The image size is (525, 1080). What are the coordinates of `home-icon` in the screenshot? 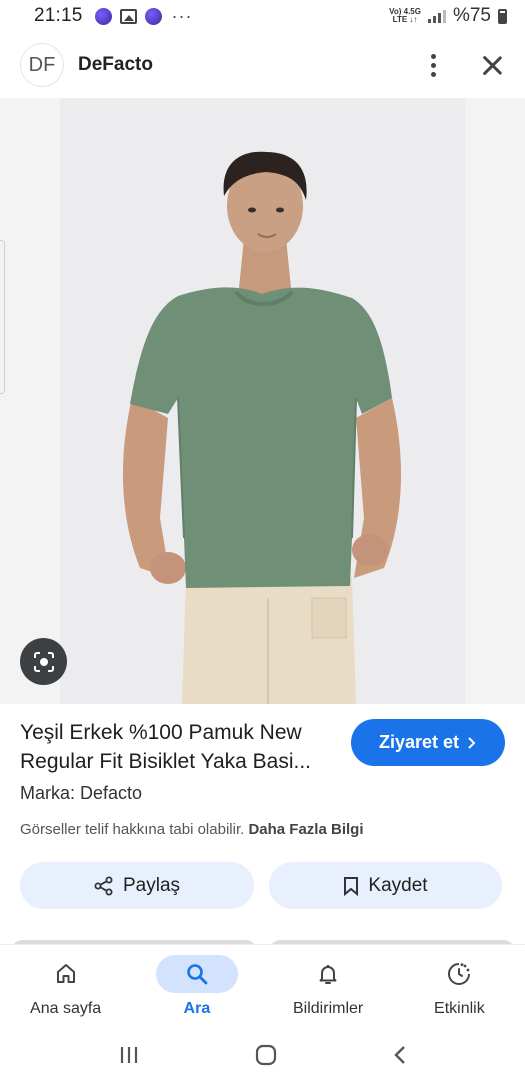 It's located at (65, 973).